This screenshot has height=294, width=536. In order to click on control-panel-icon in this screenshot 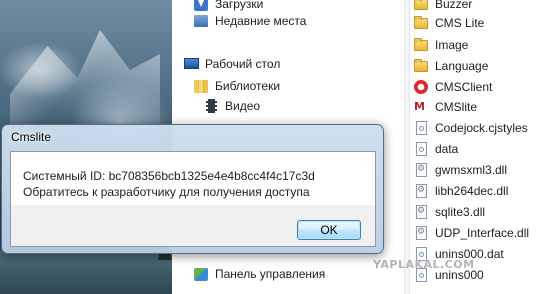, I will do `click(202, 274)`.